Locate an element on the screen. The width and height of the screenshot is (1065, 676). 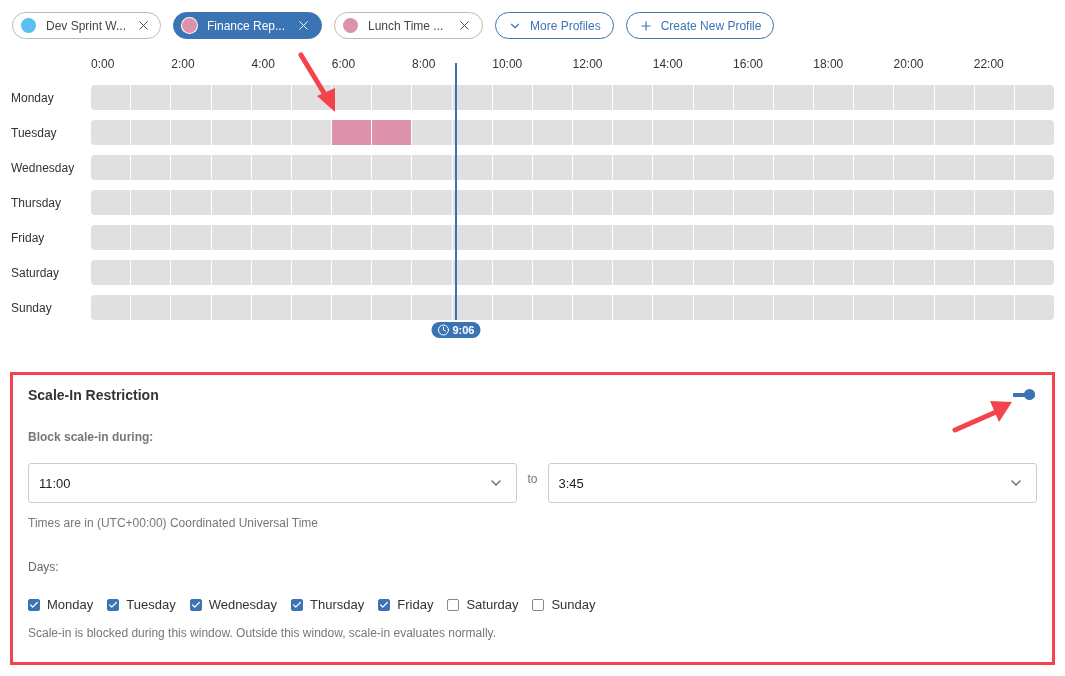
panel-title: Scale-In Restriction is located at coordinates (93, 395).